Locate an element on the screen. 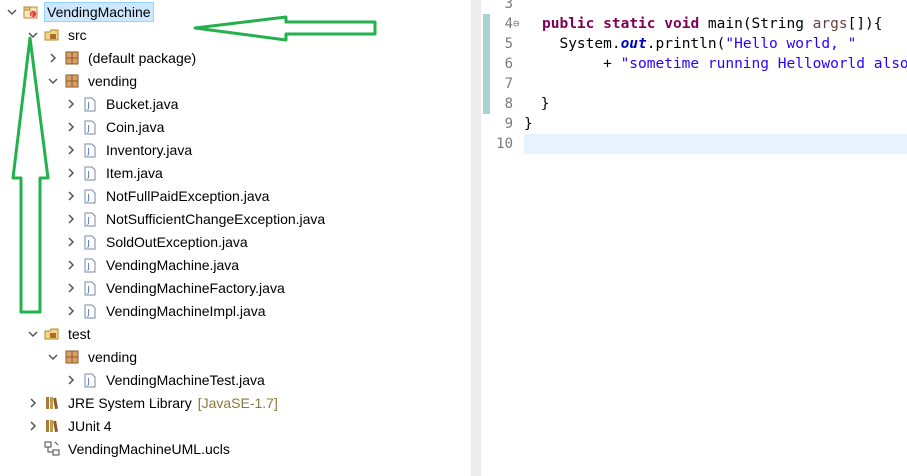 The width and height of the screenshot is (907, 476). code-text: public static void main(String args[]){ is located at coordinates (712, 24).